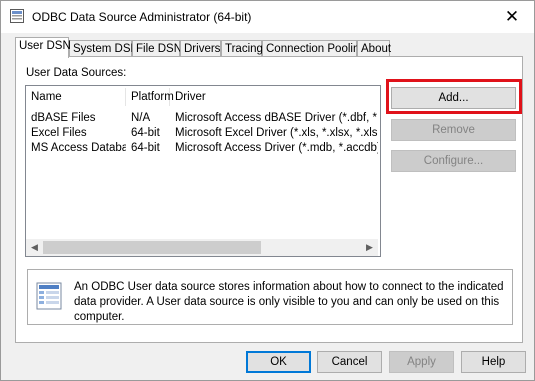 This screenshot has height=381, width=535. I want to click on column-header-driver: Driver, so click(274, 97).